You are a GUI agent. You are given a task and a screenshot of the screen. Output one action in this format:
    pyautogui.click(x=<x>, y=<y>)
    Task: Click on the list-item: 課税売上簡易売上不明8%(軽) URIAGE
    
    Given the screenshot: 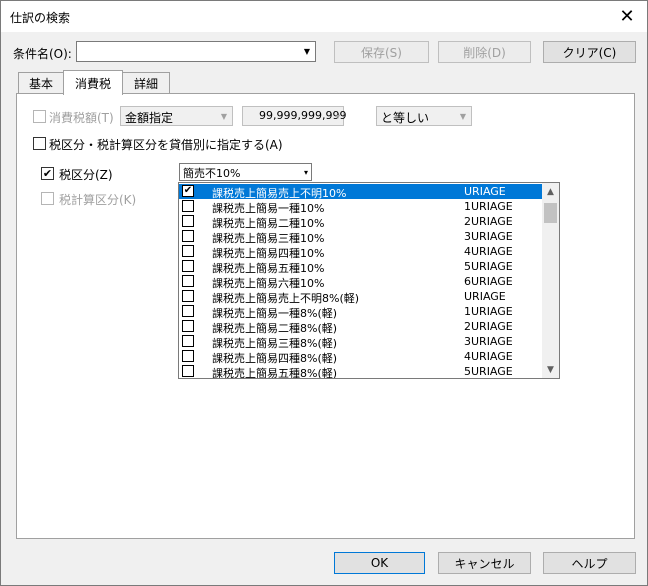 What is the action you would take?
    pyautogui.click(x=360, y=297)
    